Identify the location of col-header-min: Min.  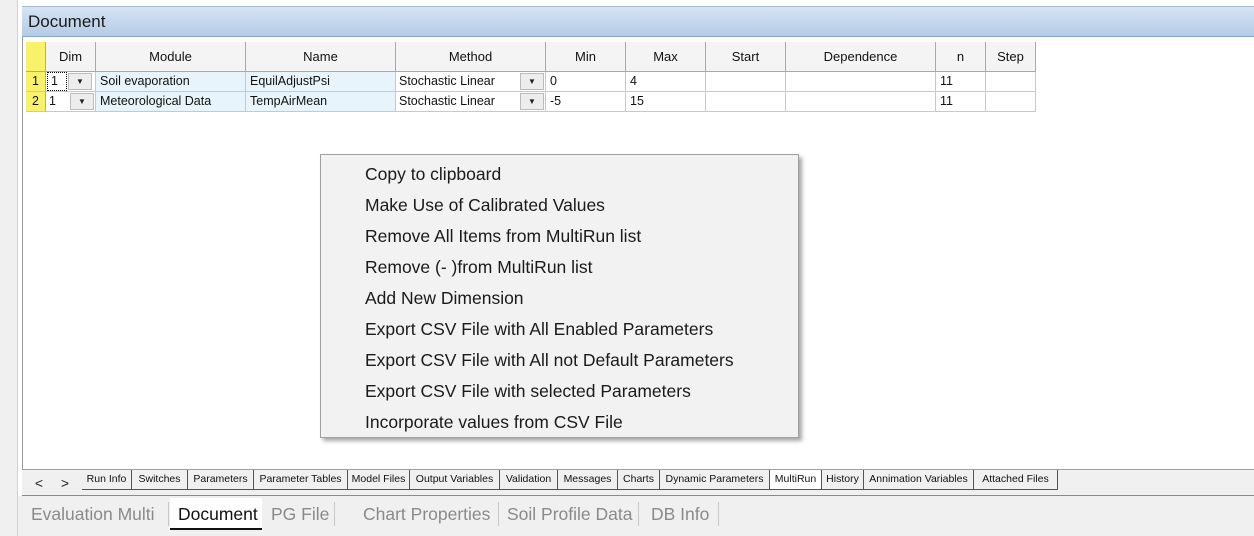
(586, 57).